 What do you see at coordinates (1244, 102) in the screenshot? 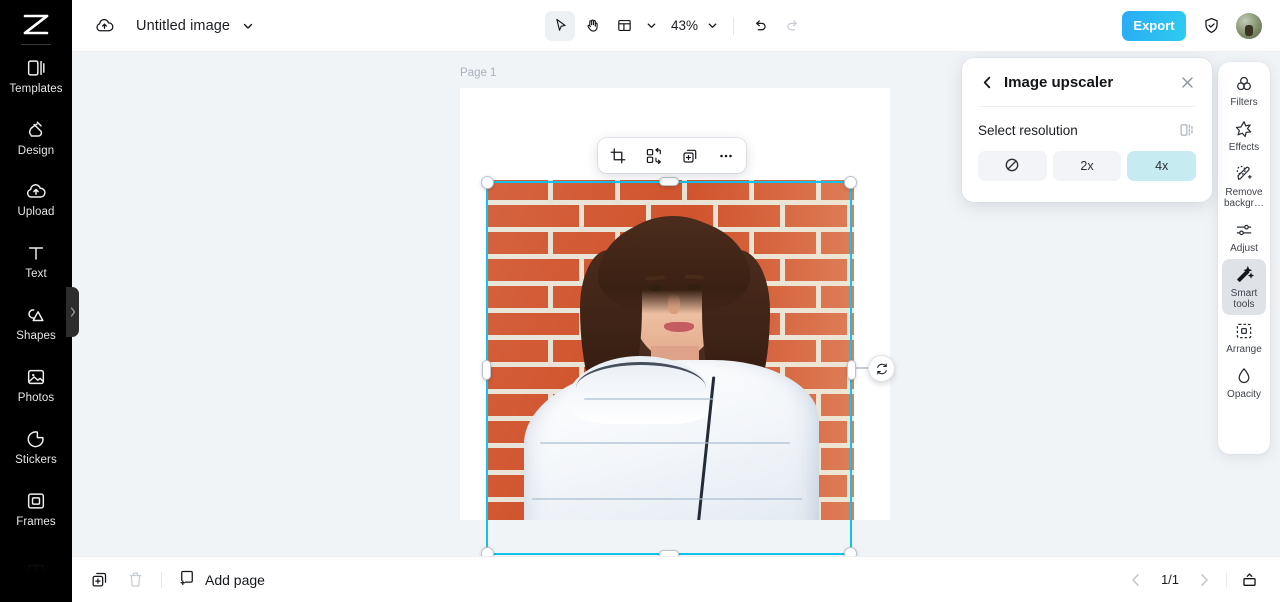
I see `tool-label: Filters` at bounding box center [1244, 102].